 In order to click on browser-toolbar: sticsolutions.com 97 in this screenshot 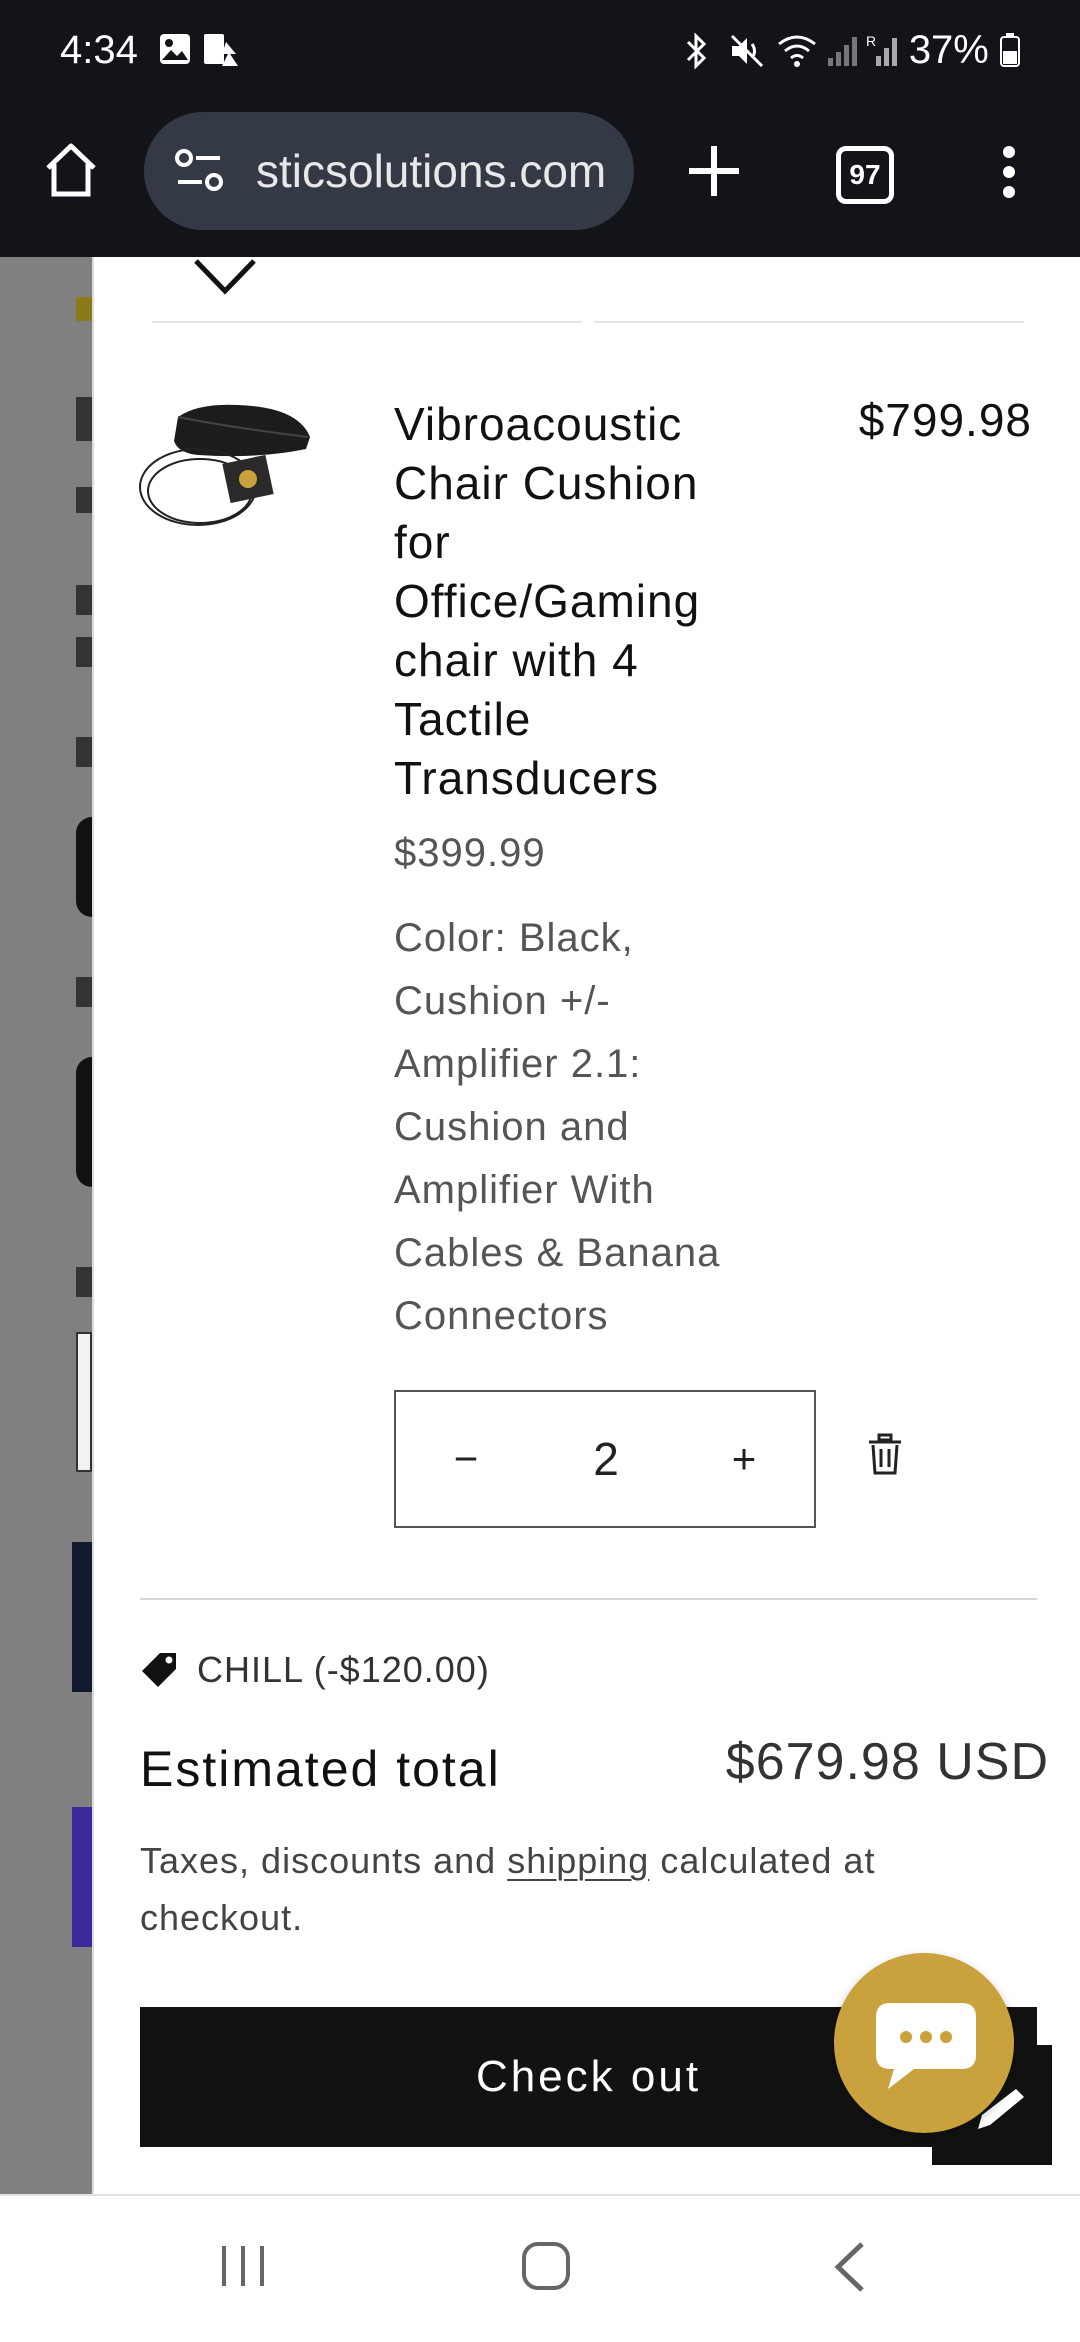, I will do `click(540, 184)`.